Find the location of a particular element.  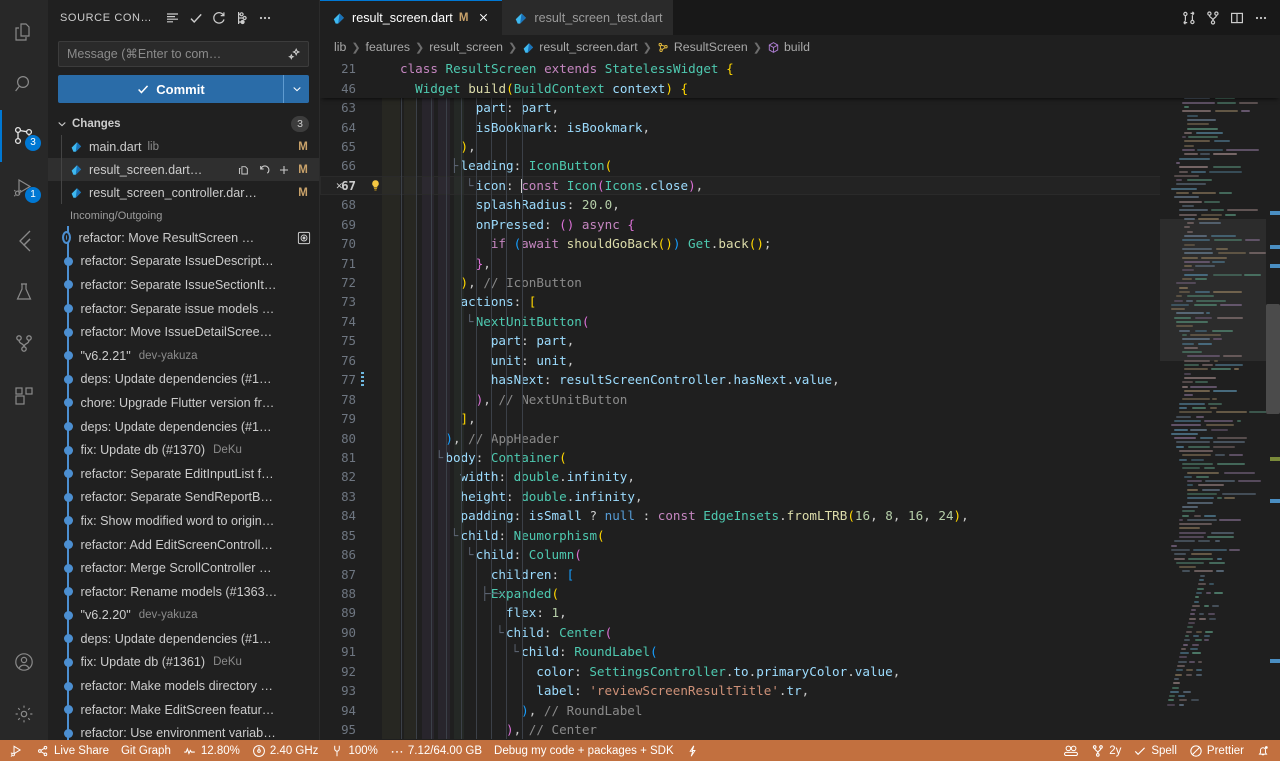

minimap is located at coordinates (1213, 399).